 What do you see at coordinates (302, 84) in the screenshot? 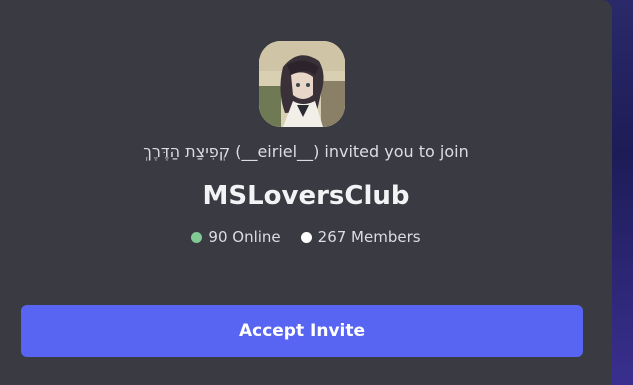
I see `server-avatar` at bounding box center [302, 84].